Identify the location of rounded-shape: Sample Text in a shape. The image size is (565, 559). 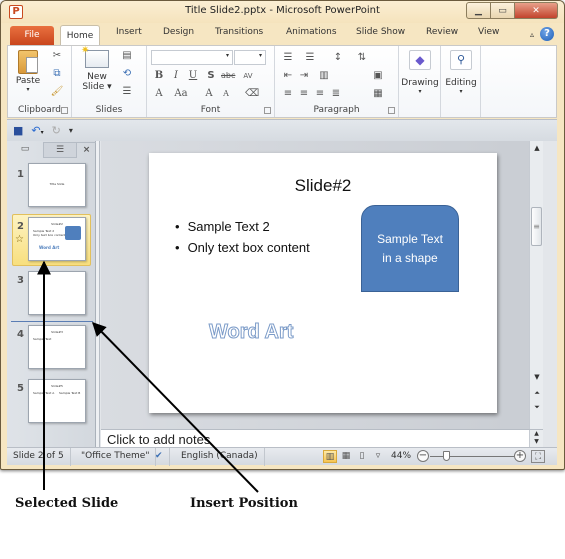
(410, 248).